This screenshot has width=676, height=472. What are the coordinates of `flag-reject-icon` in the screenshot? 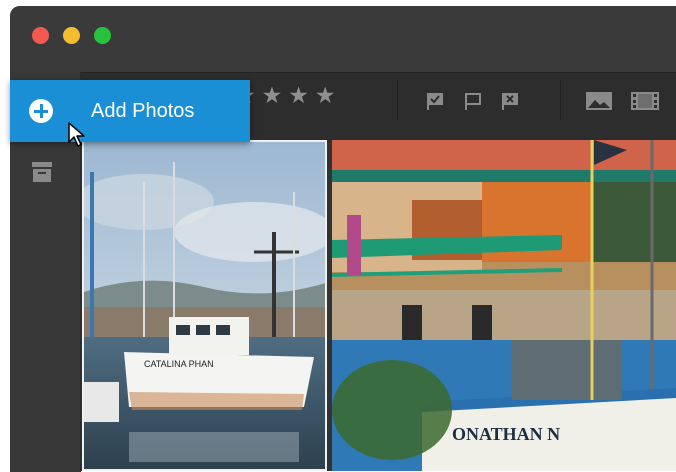 It's located at (510, 101).